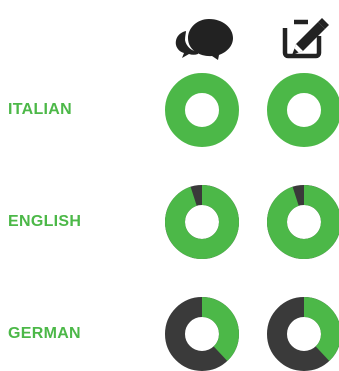 This screenshot has height=371, width=339. Describe the element at coordinates (204, 39) in the screenshot. I see `speech-bubbles-icon` at that location.